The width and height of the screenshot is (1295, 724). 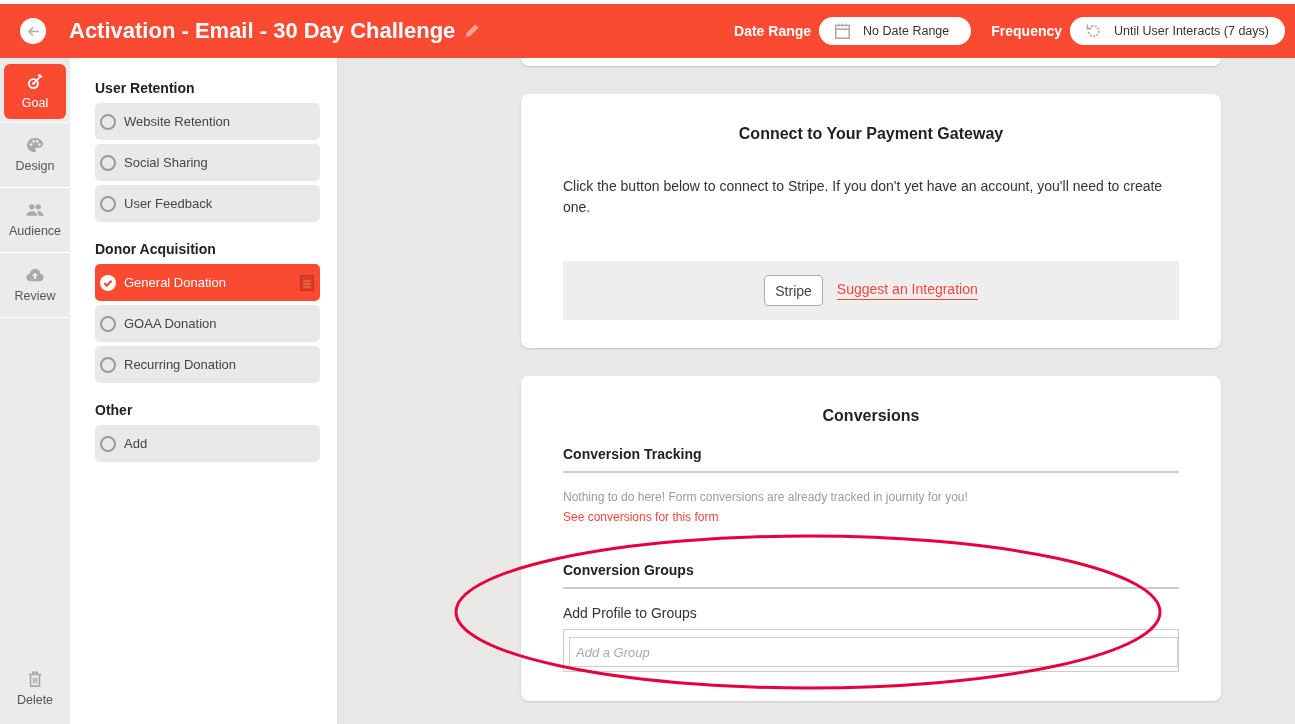 What do you see at coordinates (873, 652) in the screenshot?
I see `group-input-field: Add a Group` at bounding box center [873, 652].